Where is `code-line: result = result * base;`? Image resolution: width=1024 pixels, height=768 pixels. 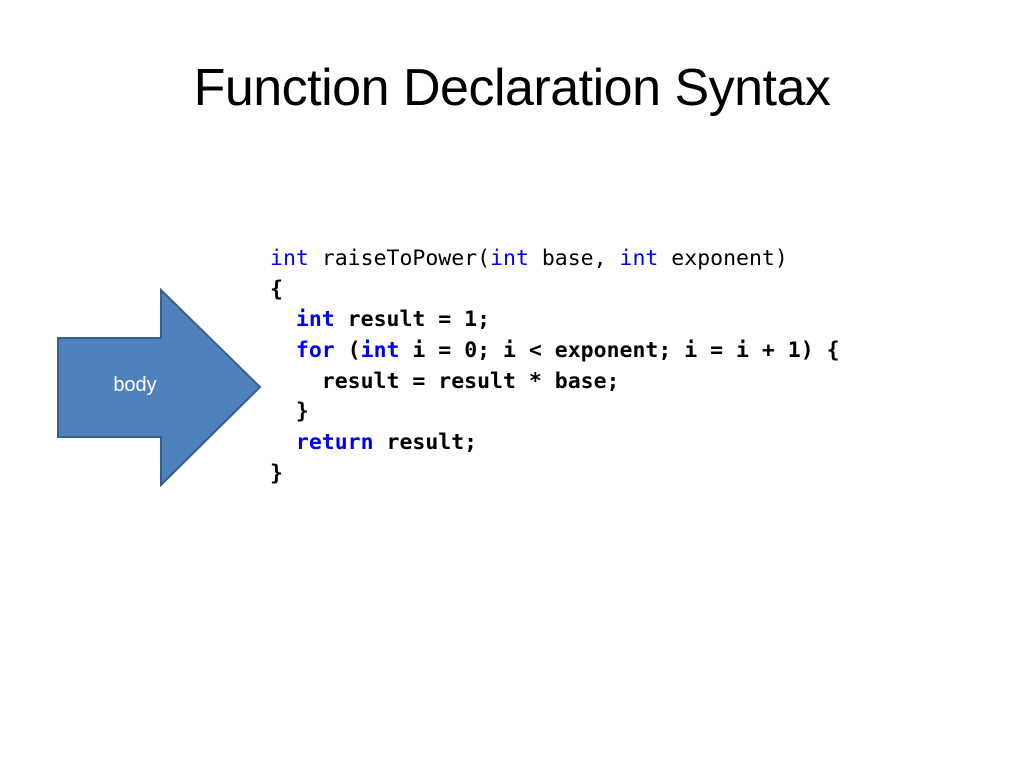
code-line: result = result * base; is located at coordinates (555, 382).